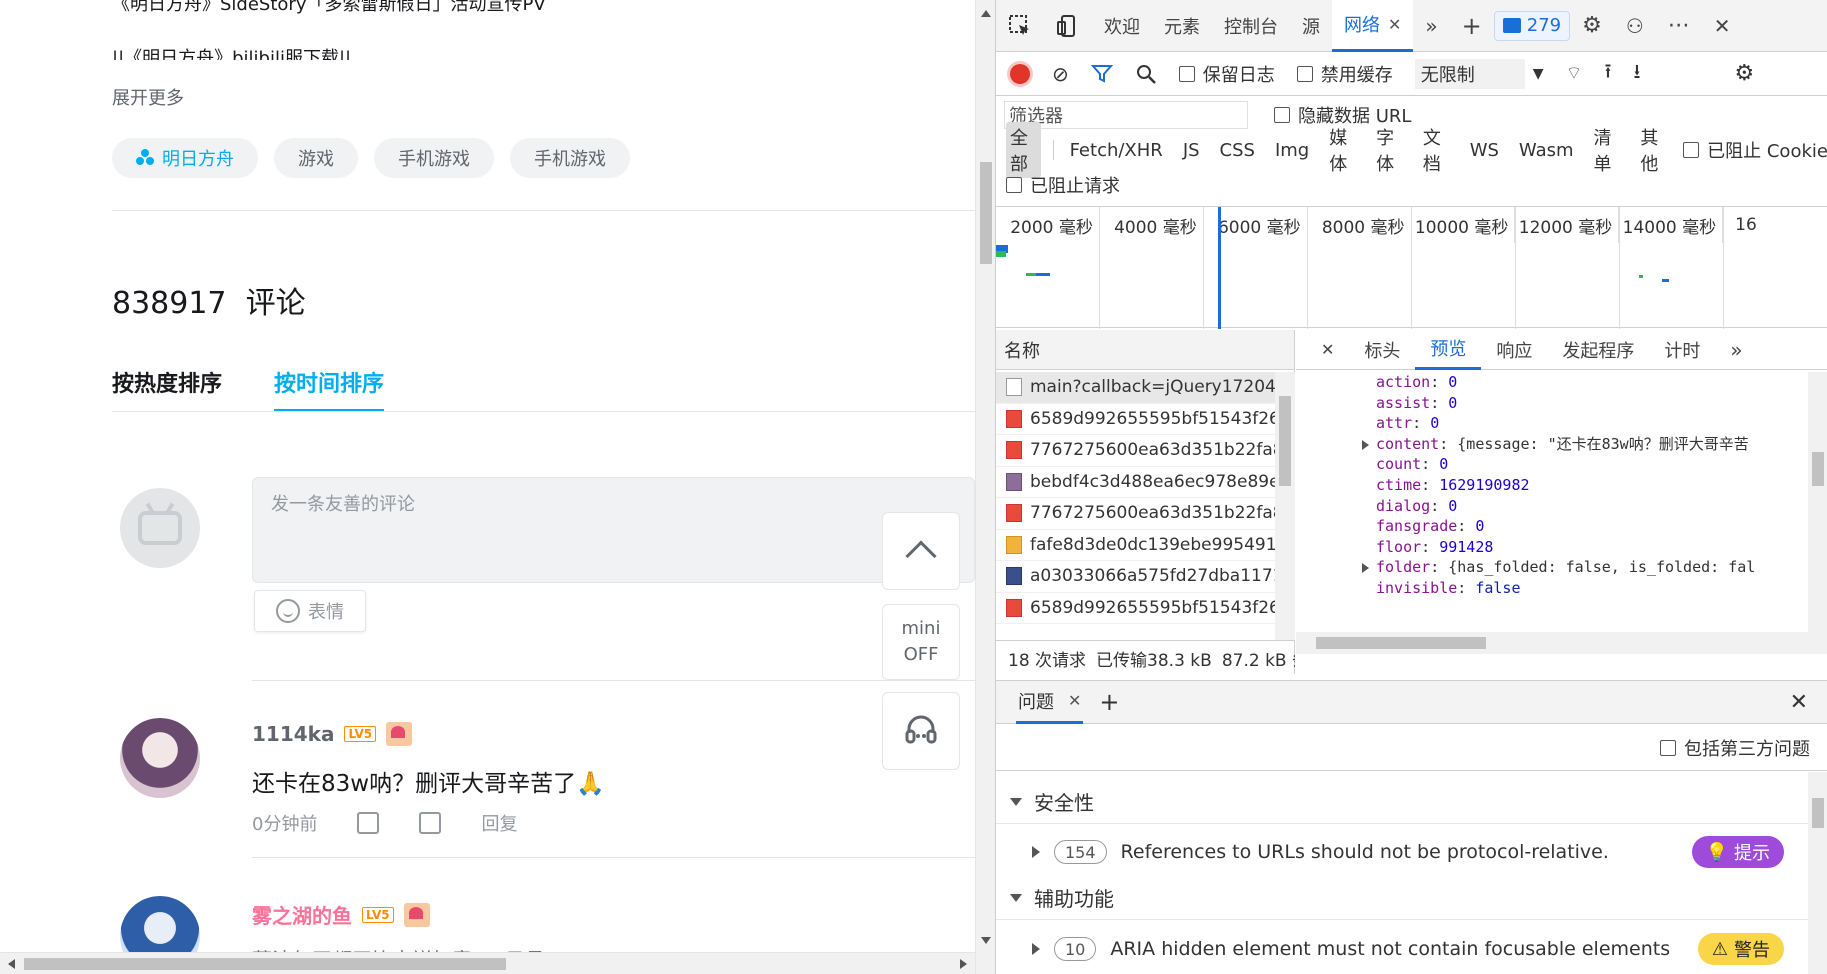  I want to click on expand-triangle-icon, so click(1365, 444).